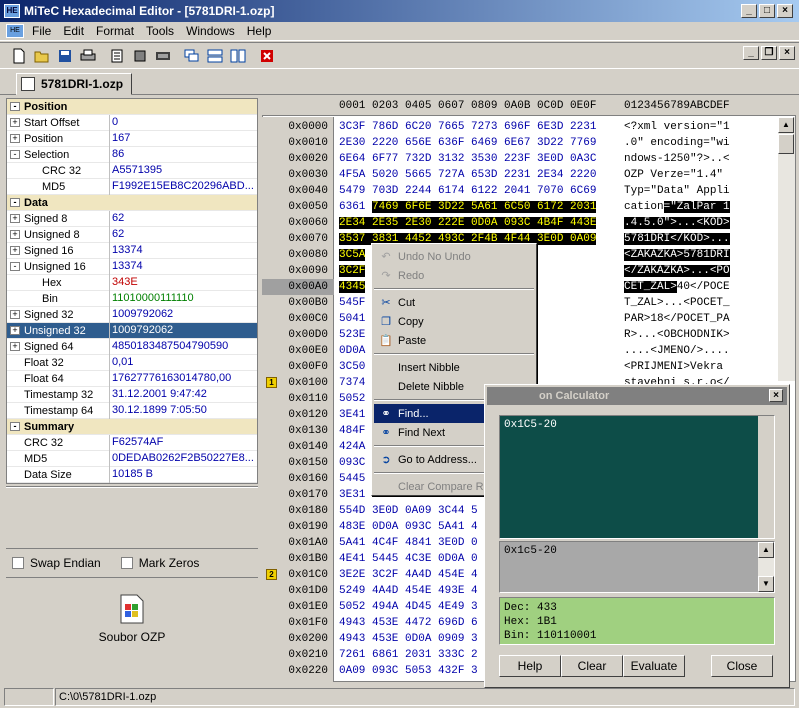 The width and height of the screenshot is (799, 708). Describe the element at coordinates (132, 250) in the screenshot. I see `property-row: + Signed 16 13374` at that location.